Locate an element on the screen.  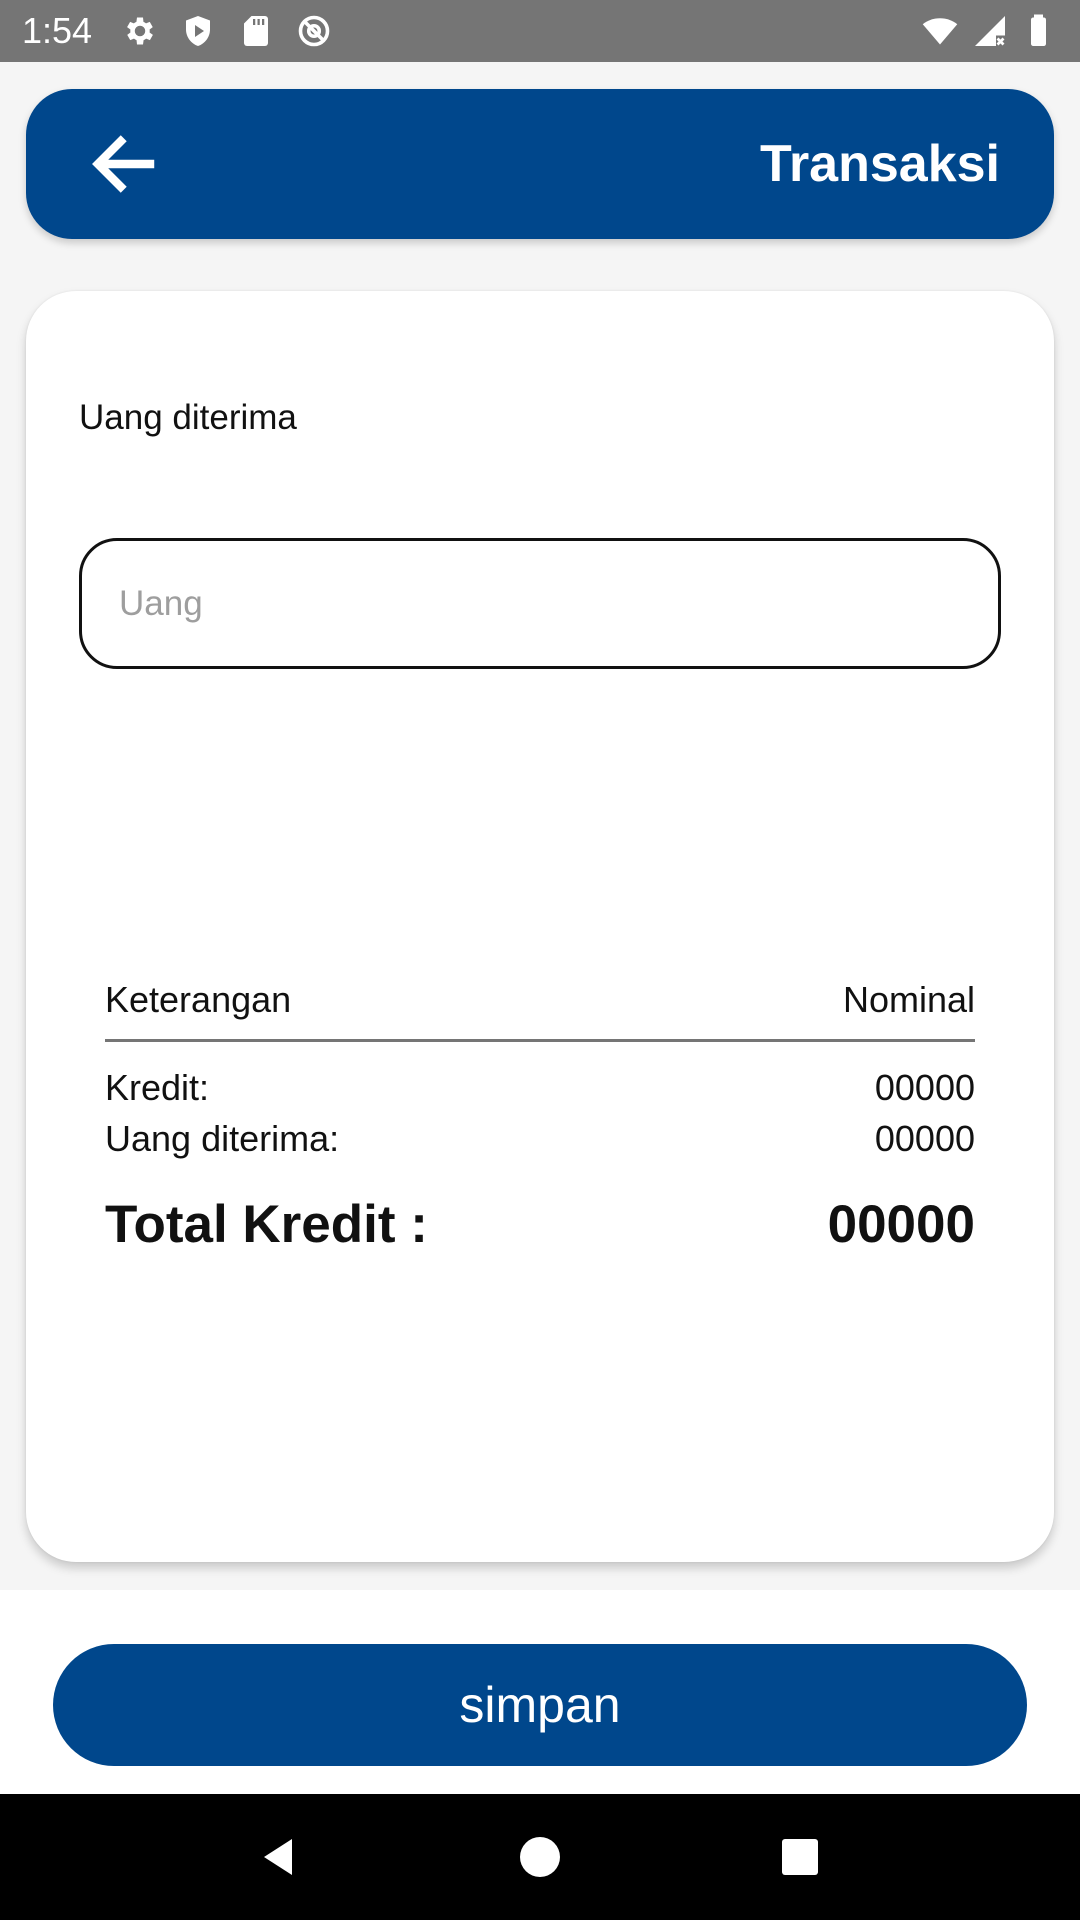
summary-header: Keterangan Nominal is located at coordinates (540, 1010).